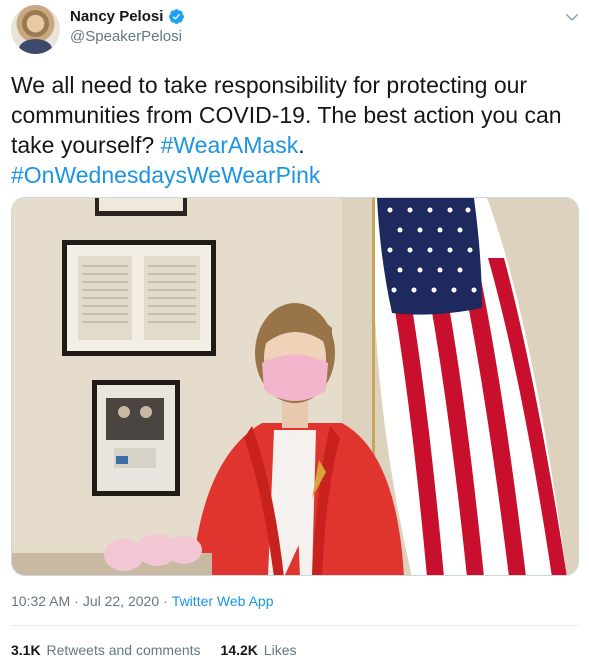 Image resolution: width=589 pixels, height=672 pixels. Describe the element at coordinates (116, 16) in the screenshot. I see `author-name: Nancy Pelosi` at that location.